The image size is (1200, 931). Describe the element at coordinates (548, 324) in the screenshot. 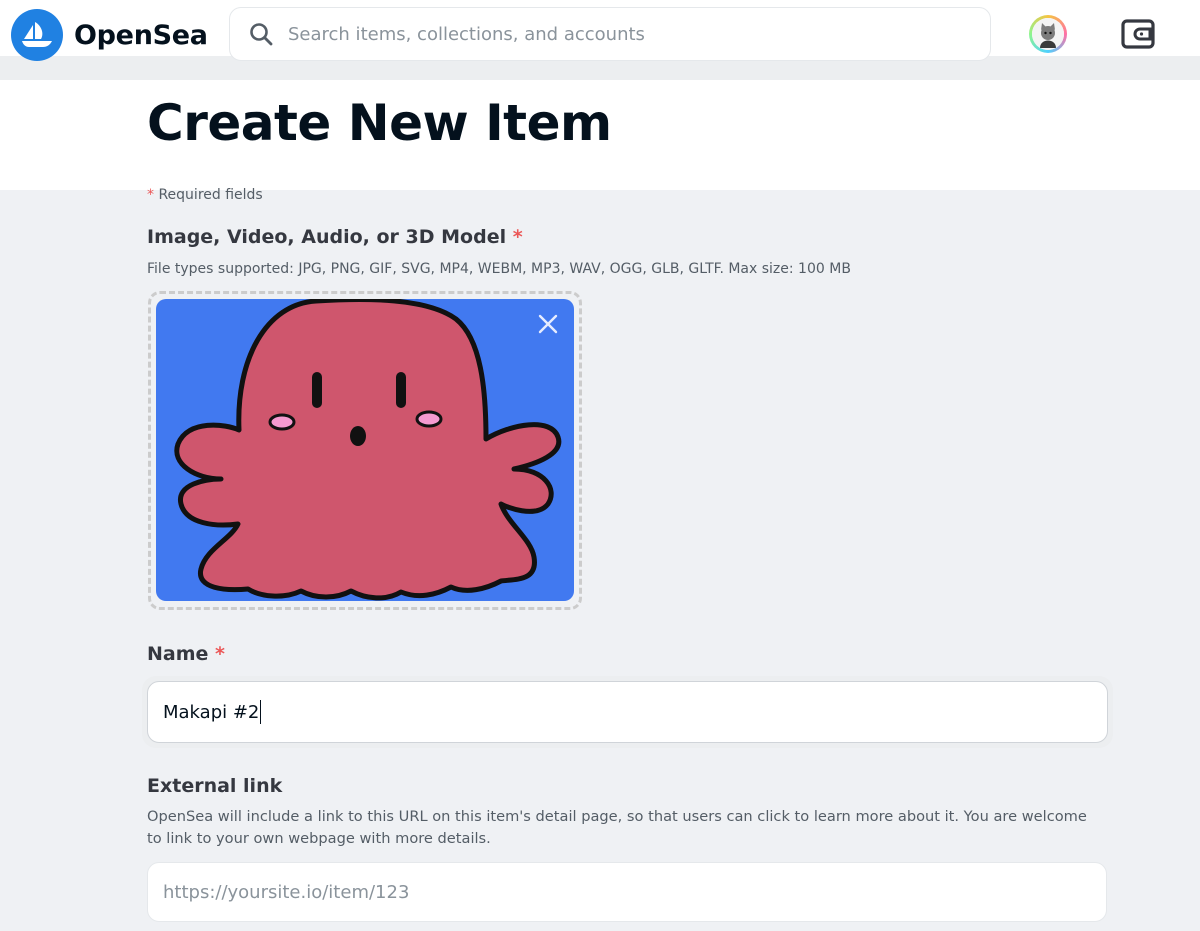

I see `remove-media-close-icon` at that location.